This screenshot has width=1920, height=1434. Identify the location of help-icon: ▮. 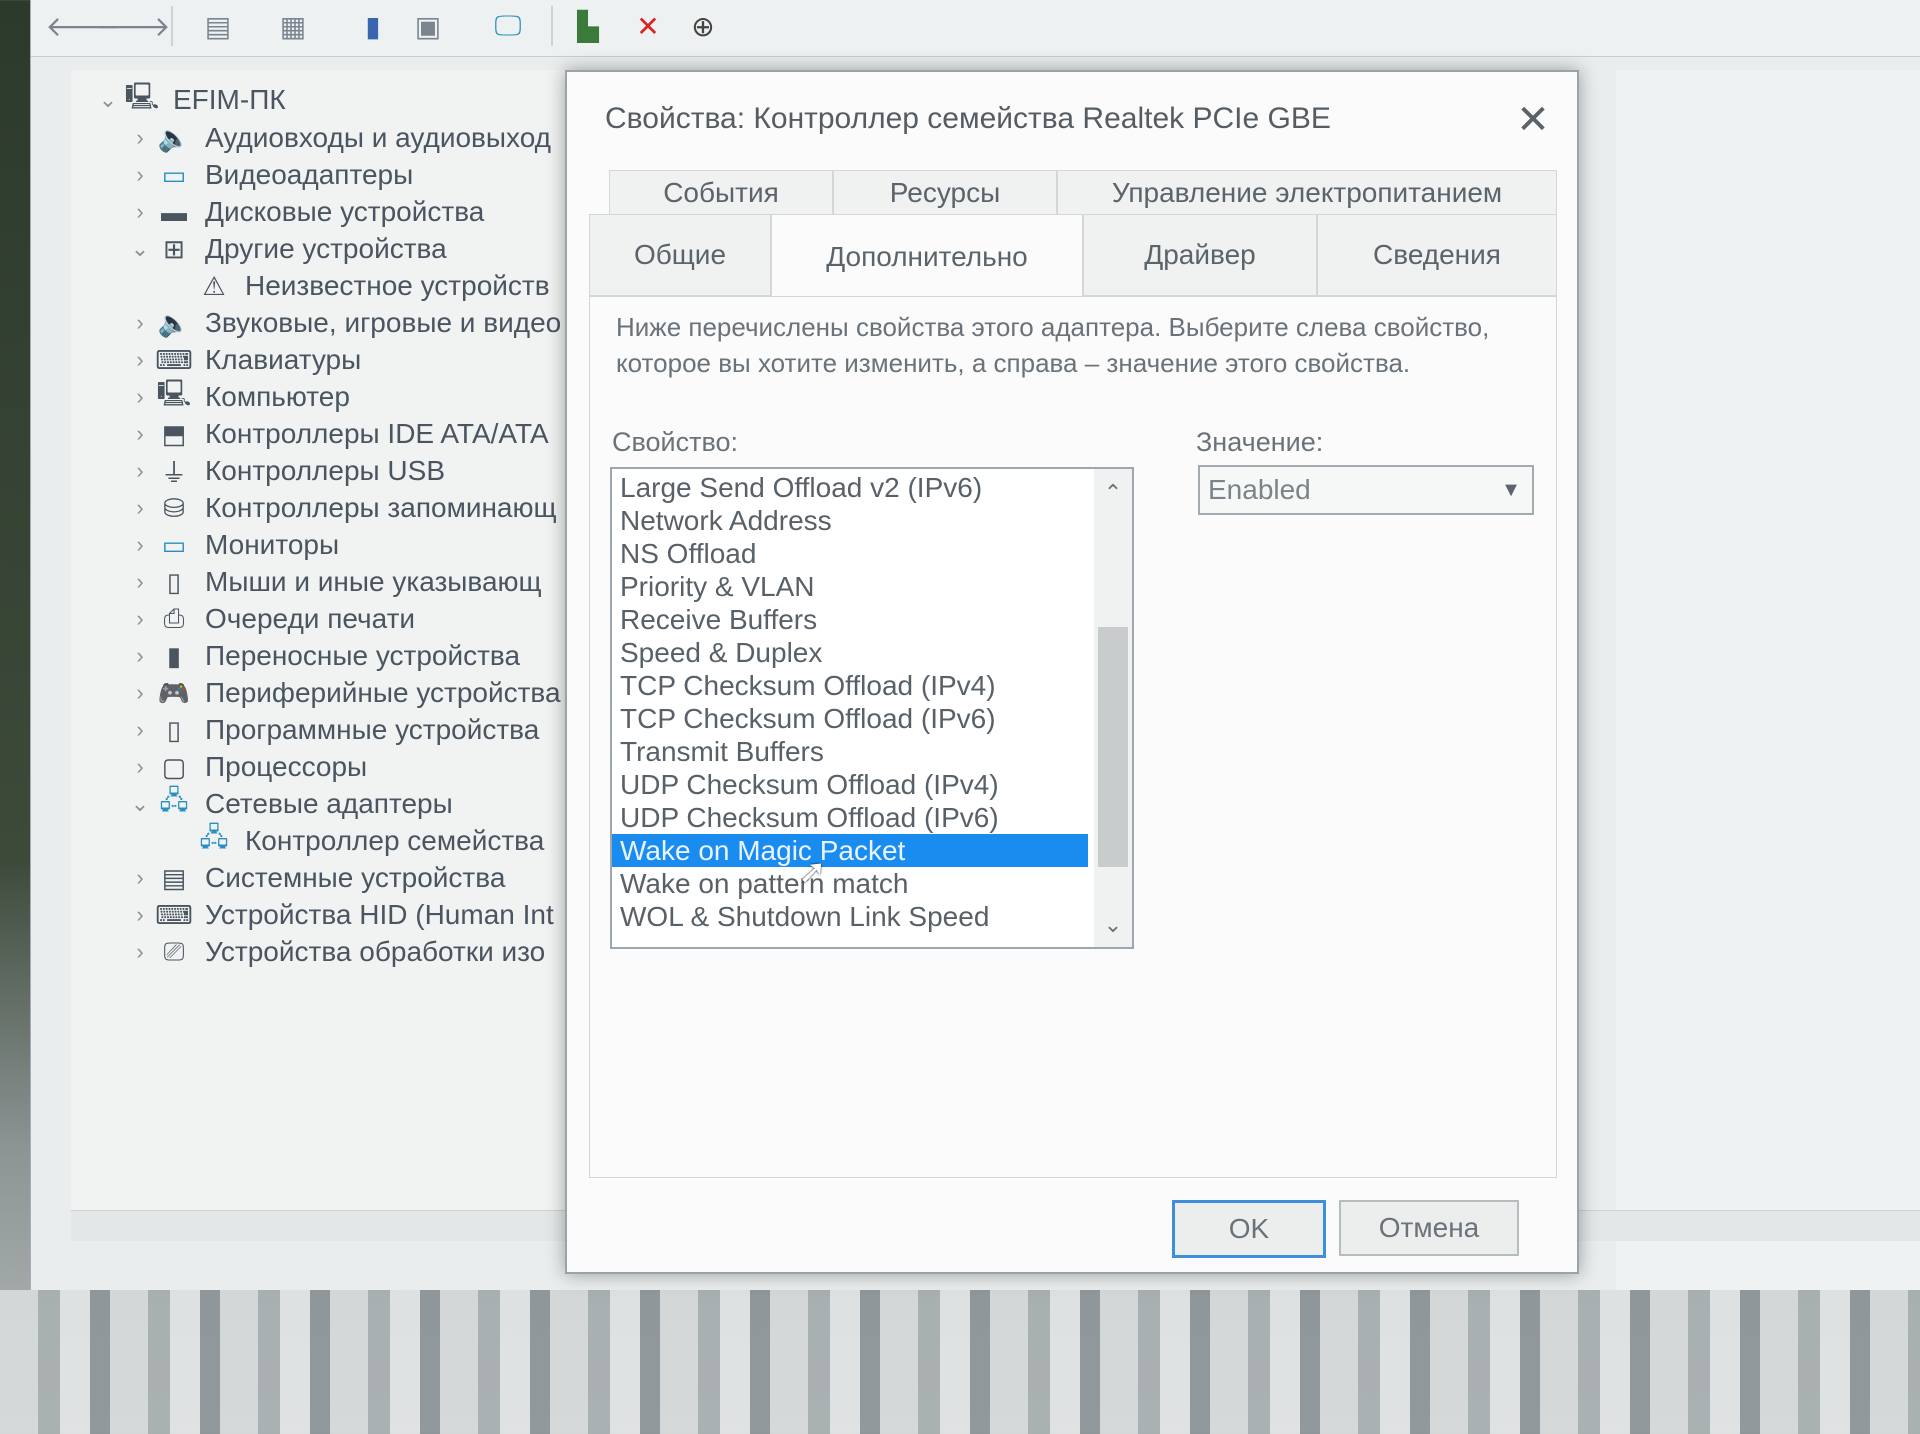
(373, 26).